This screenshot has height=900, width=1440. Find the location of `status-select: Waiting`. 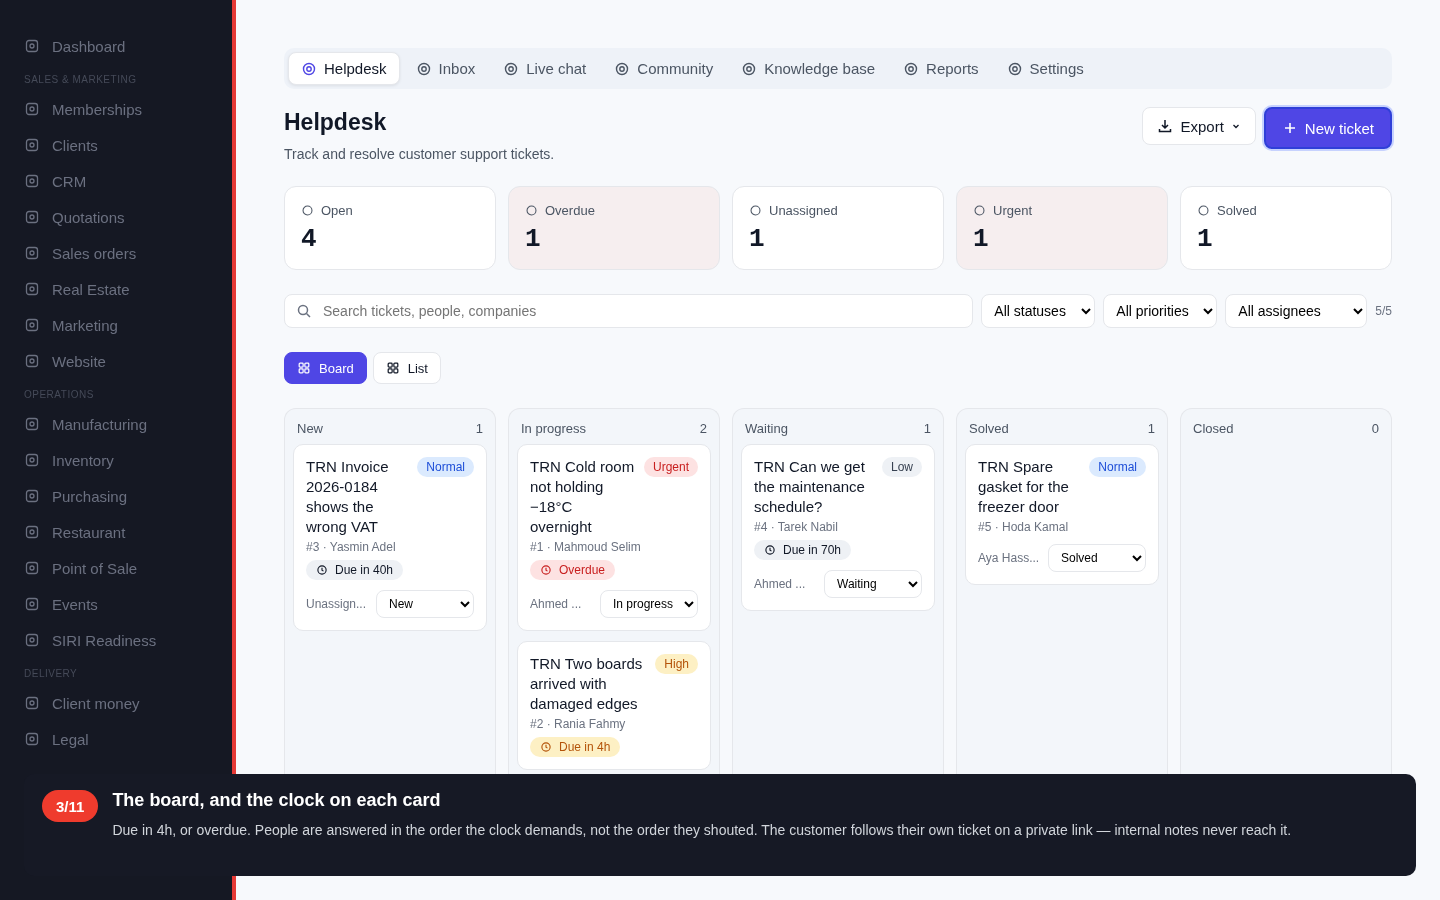

status-select: Waiting is located at coordinates (873, 584).